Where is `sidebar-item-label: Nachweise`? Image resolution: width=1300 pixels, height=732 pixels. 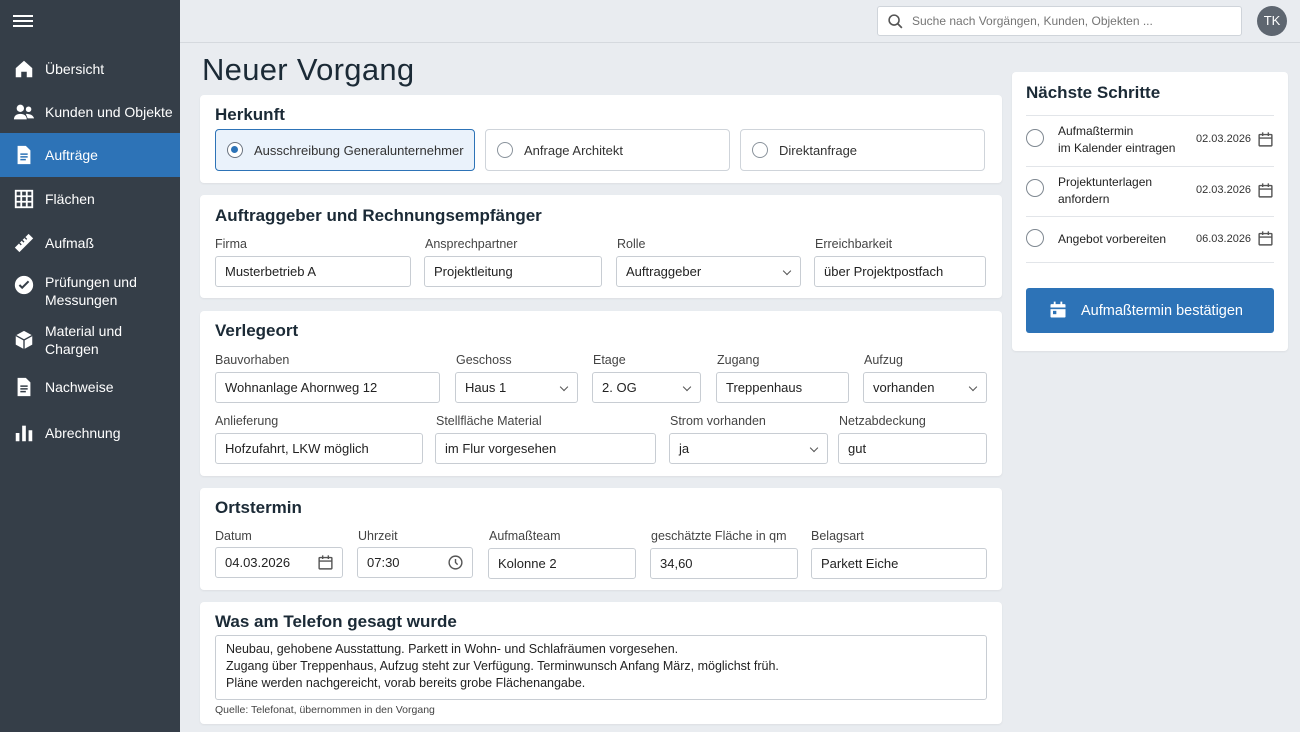 sidebar-item-label: Nachweise is located at coordinates (79, 387).